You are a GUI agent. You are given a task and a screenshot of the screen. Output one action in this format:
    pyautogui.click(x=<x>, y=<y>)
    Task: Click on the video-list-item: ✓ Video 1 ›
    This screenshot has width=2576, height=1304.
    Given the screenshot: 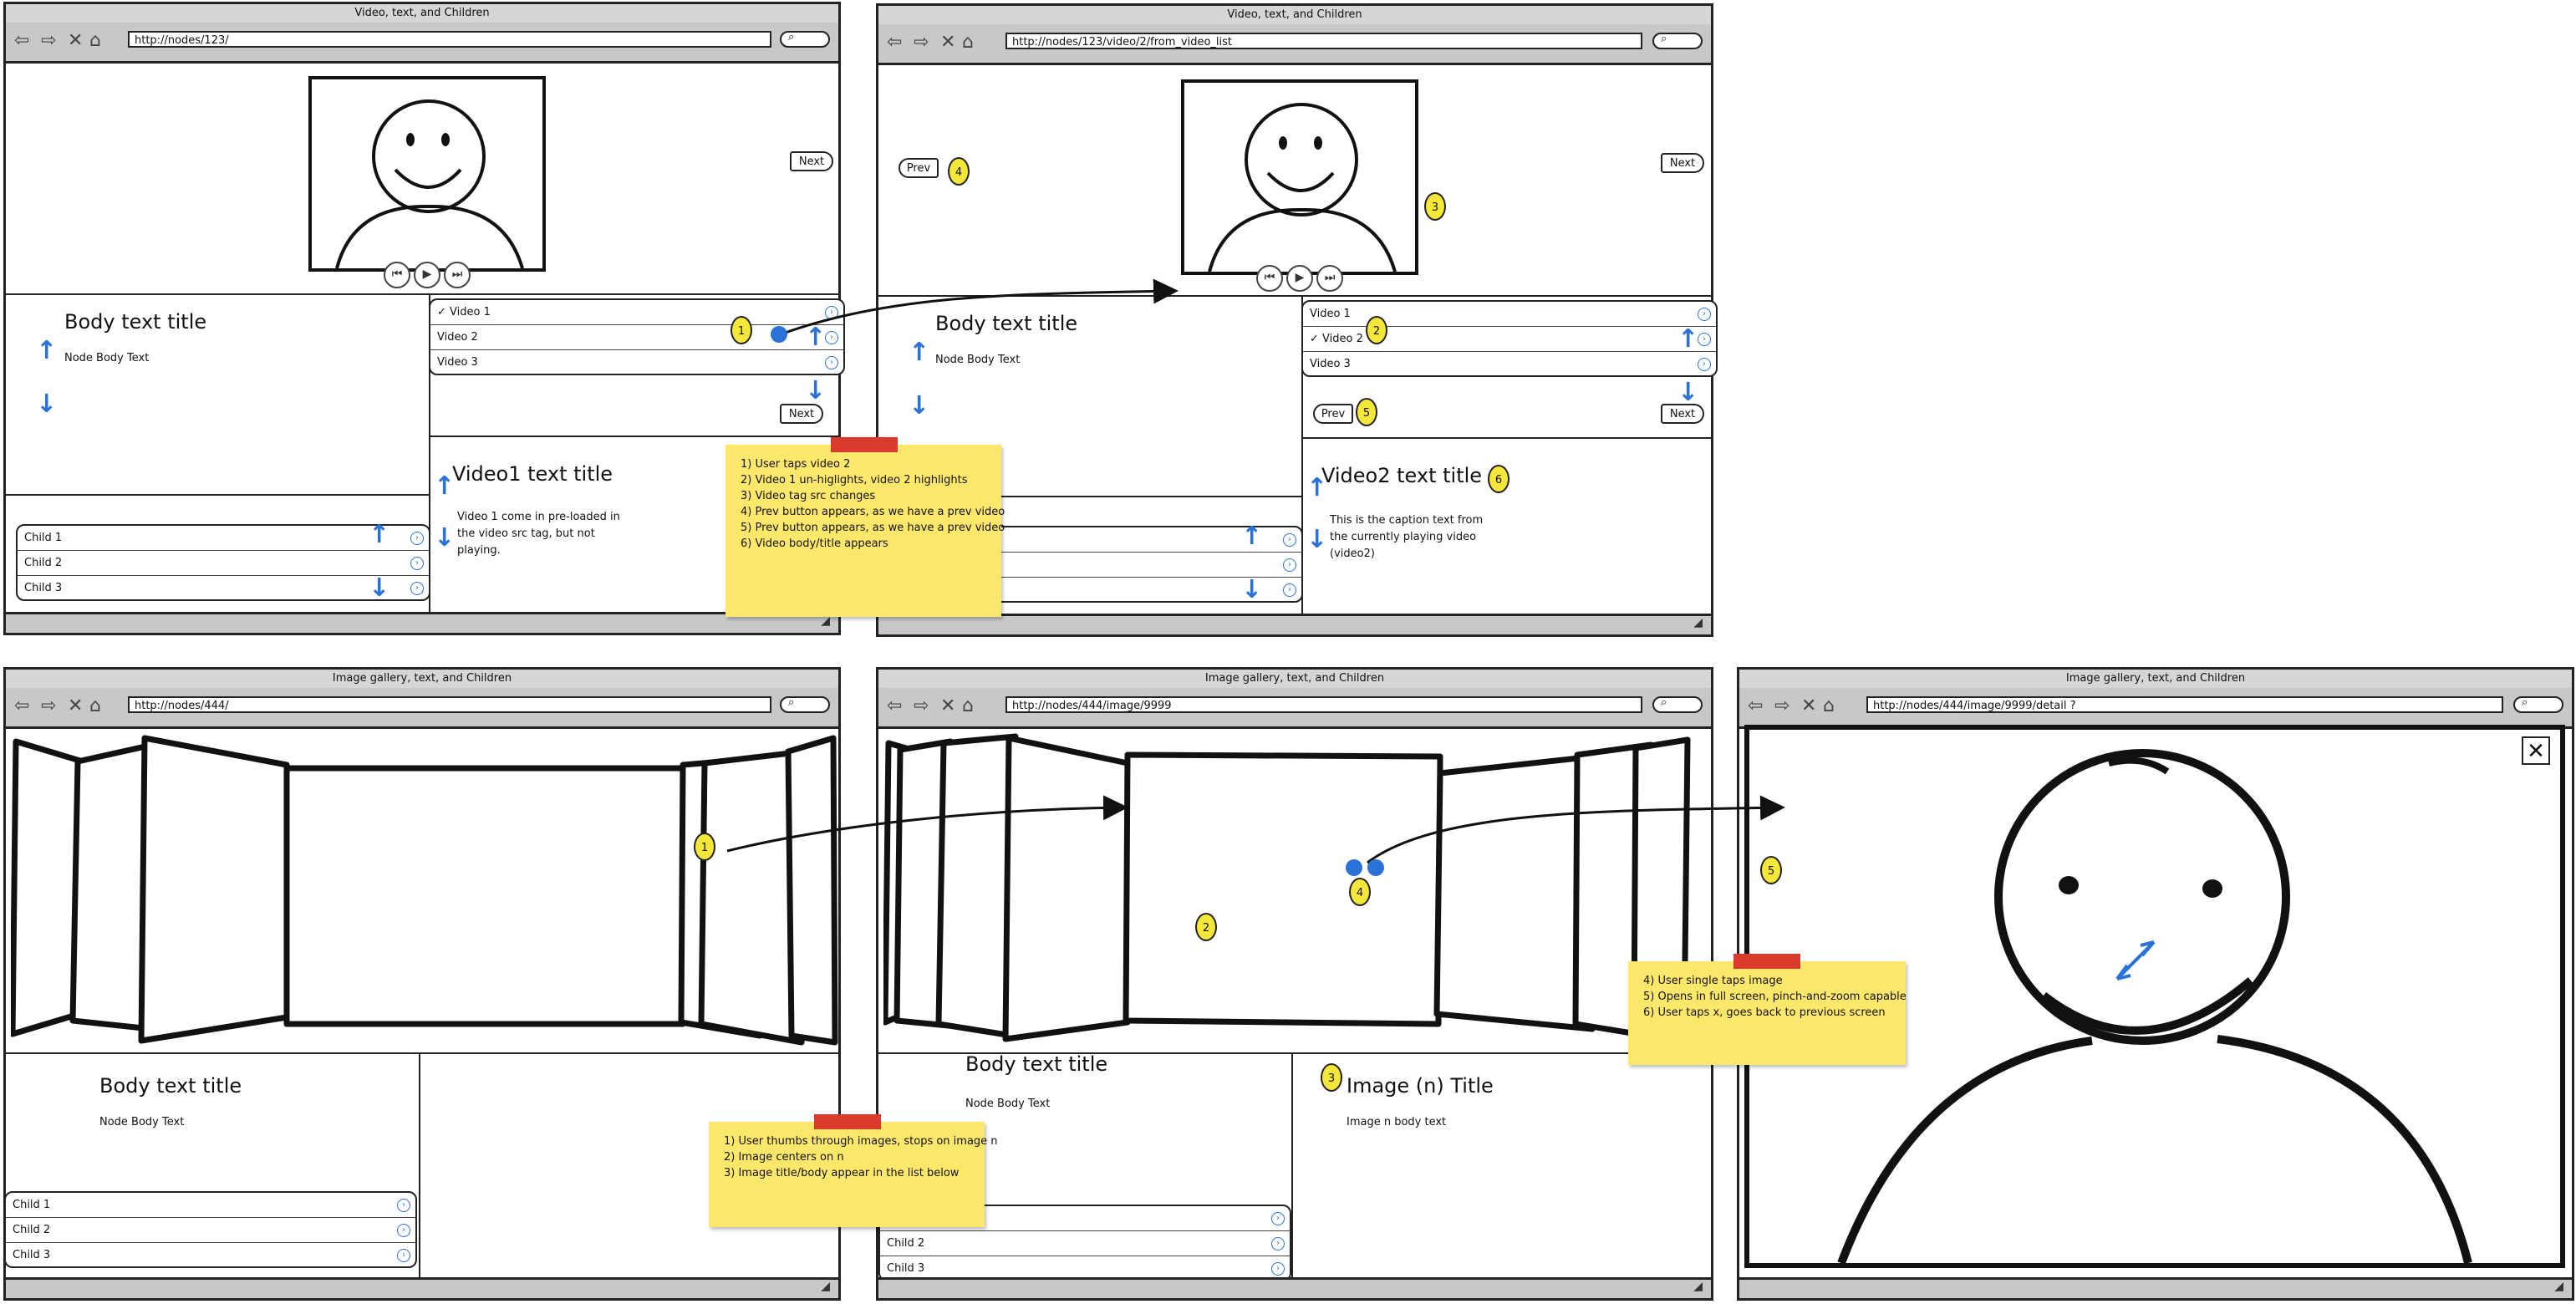 What is the action you would take?
    pyautogui.click(x=636, y=312)
    